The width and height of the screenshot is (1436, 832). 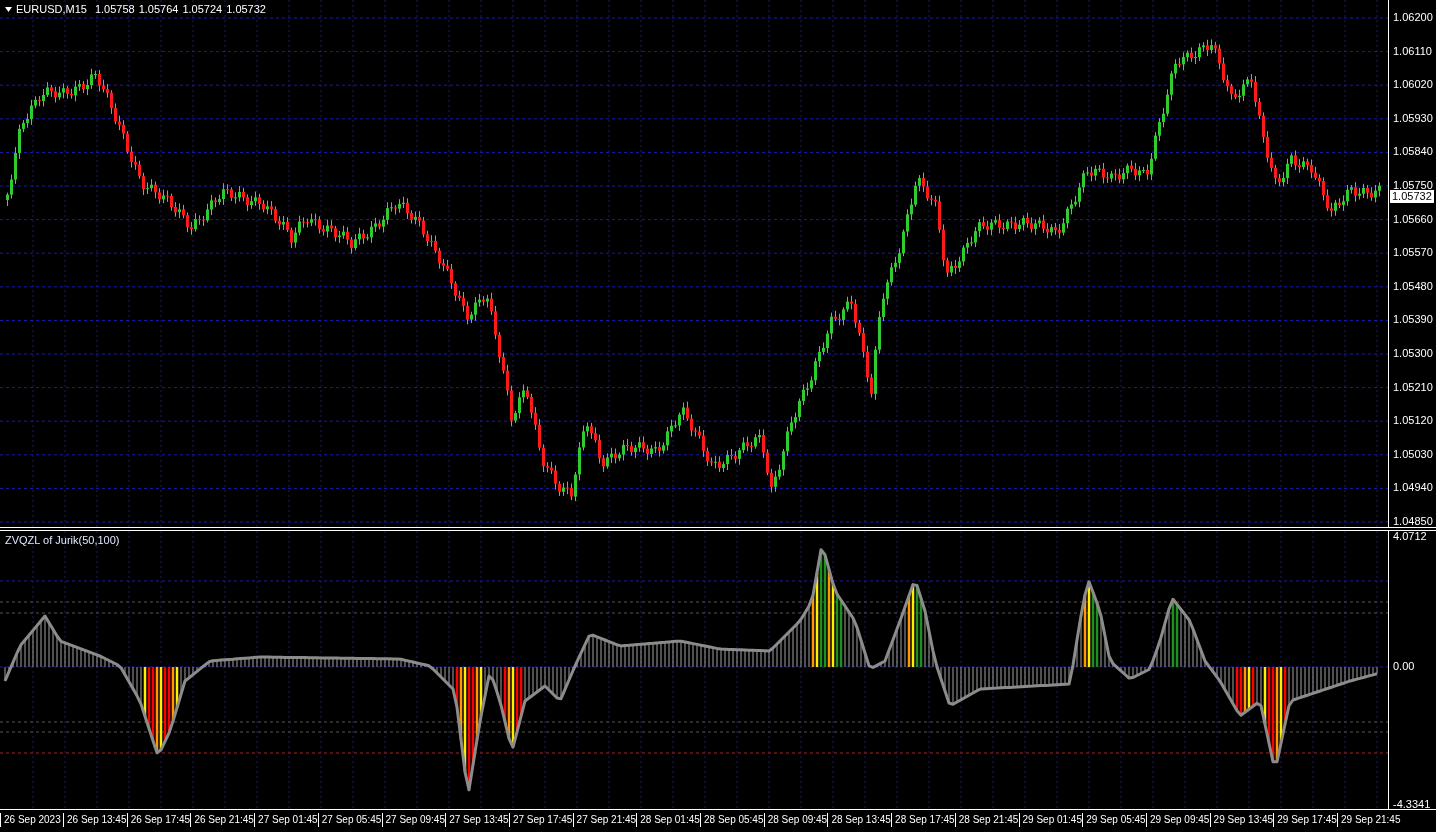 What do you see at coordinates (51, 9) in the screenshot?
I see `symbol-label: EURUSD,M15` at bounding box center [51, 9].